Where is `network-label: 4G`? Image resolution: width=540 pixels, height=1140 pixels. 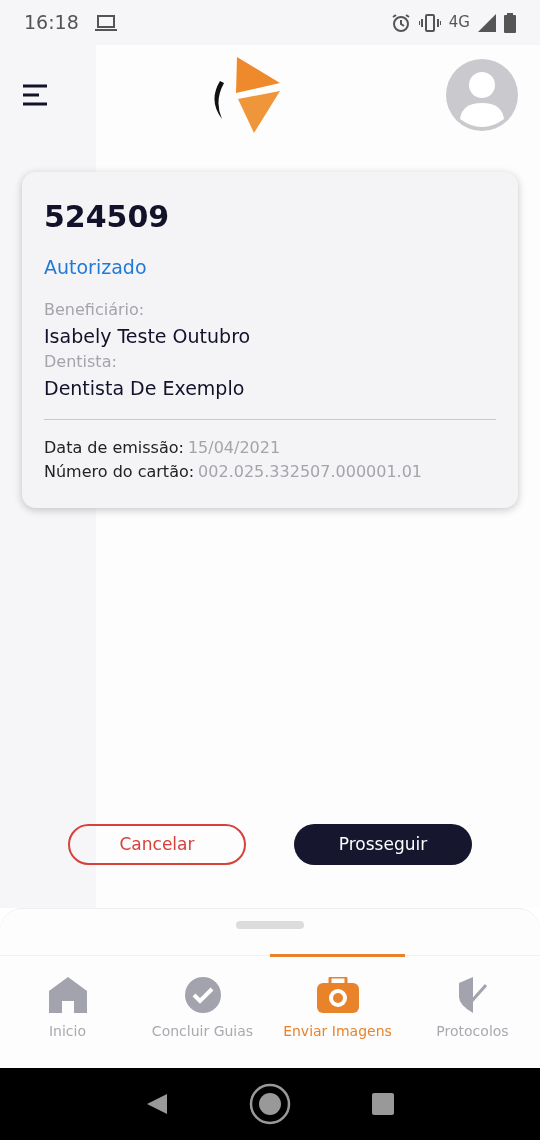 network-label: 4G is located at coordinates (459, 23).